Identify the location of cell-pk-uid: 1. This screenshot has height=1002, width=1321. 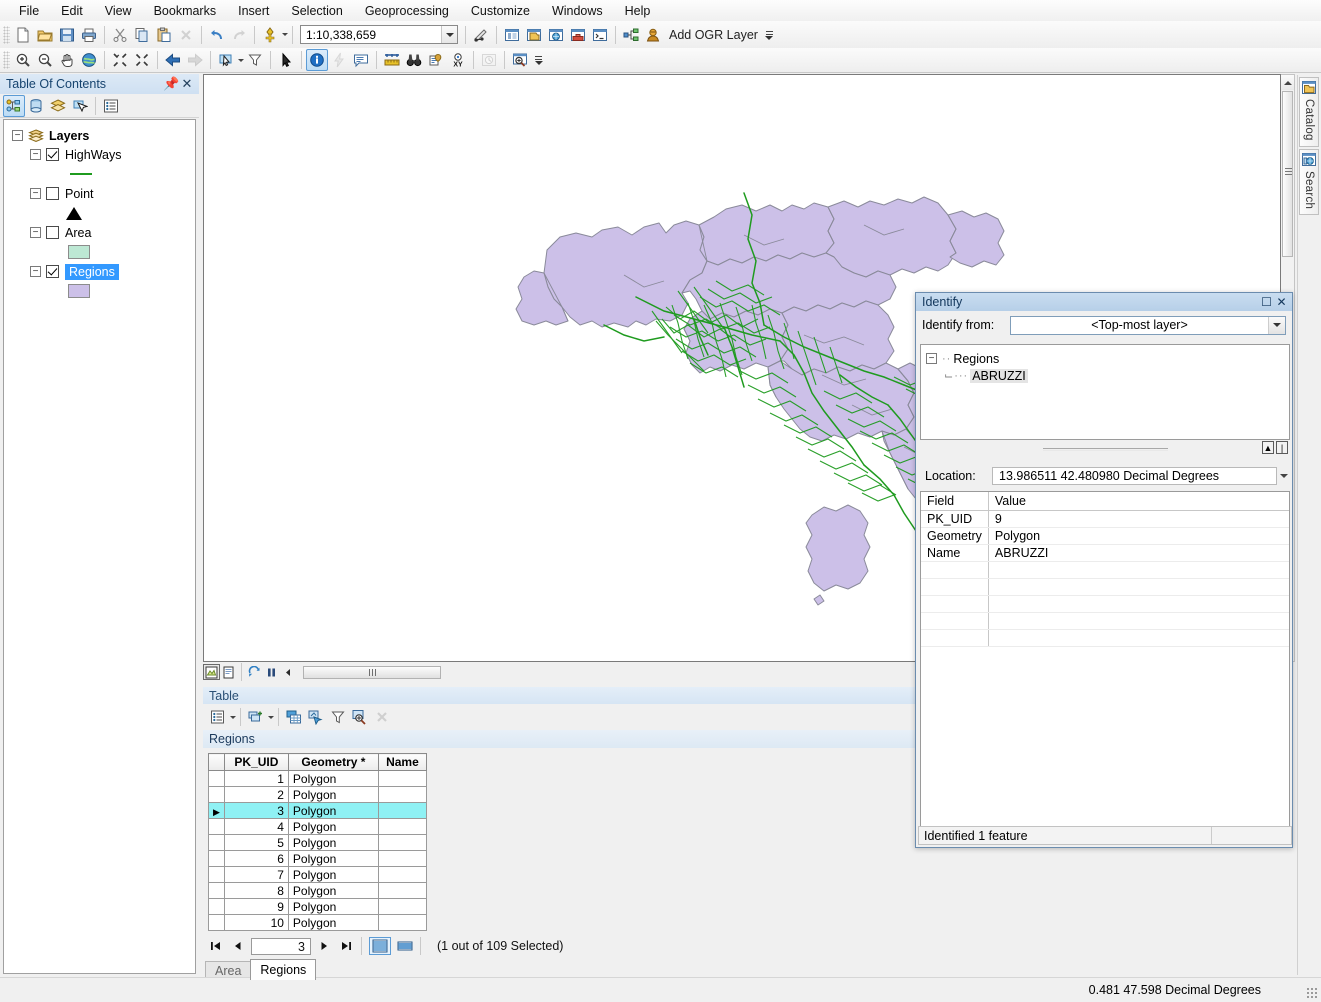
(256, 778).